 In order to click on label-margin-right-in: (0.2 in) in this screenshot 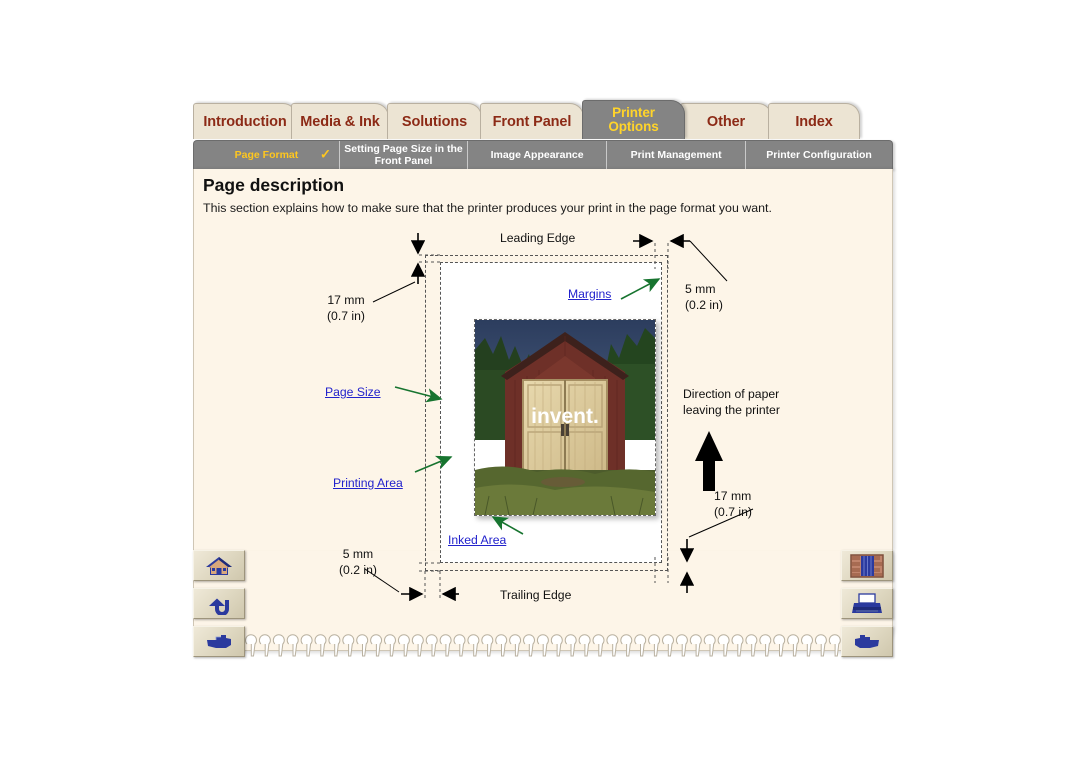, I will do `click(704, 304)`.